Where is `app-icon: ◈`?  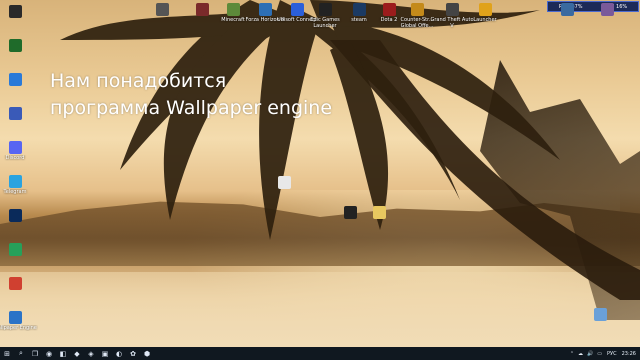
app-icon: ◈ is located at coordinates (91, 353).